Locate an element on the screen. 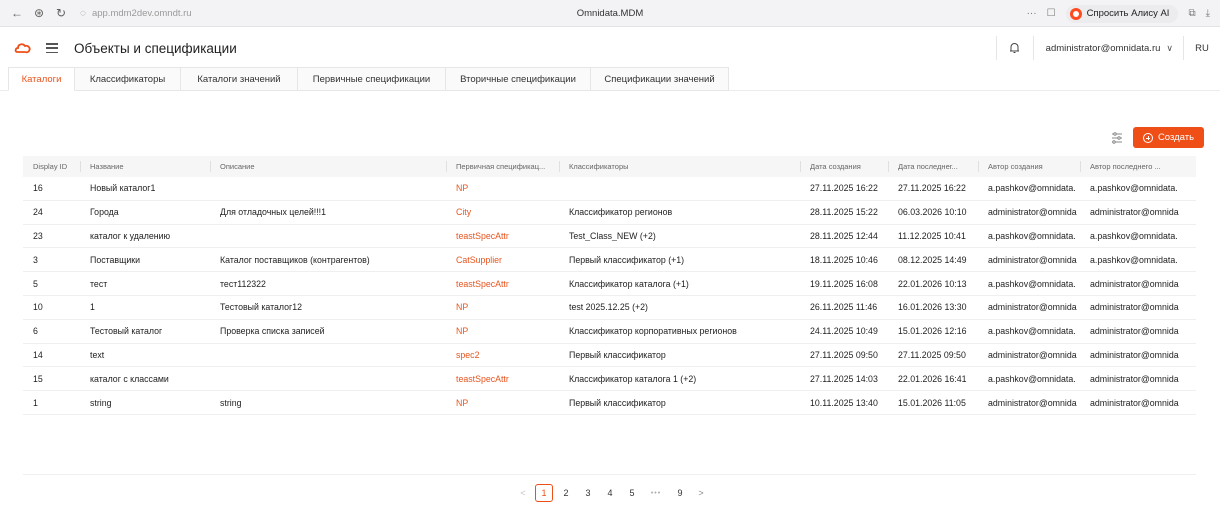 The image size is (1220, 506). column-header-name: Название is located at coordinates (145, 166).